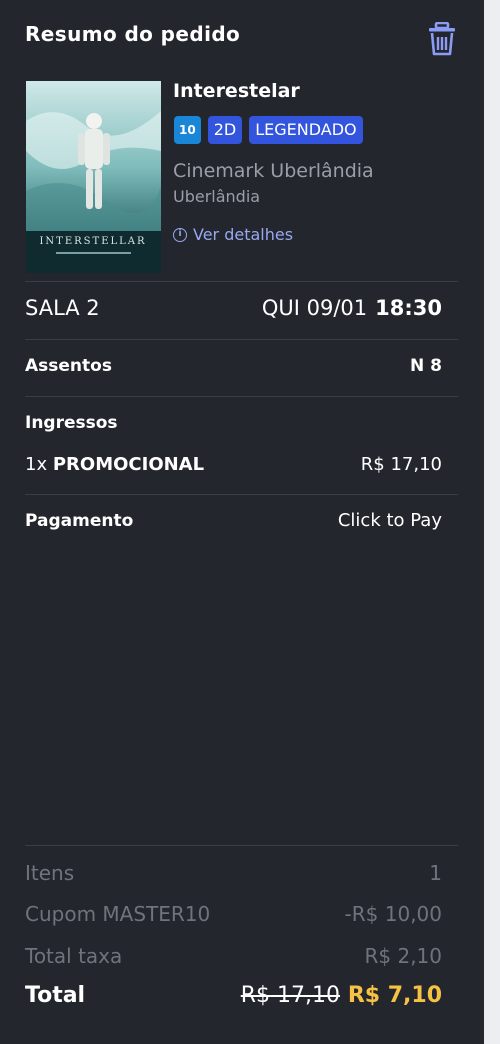 This screenshot has height=1044, width=500. Describe the element at coordinates (93, 177) in the screenshot. I see `movie-poster: INTERSTELLAR` at that location.